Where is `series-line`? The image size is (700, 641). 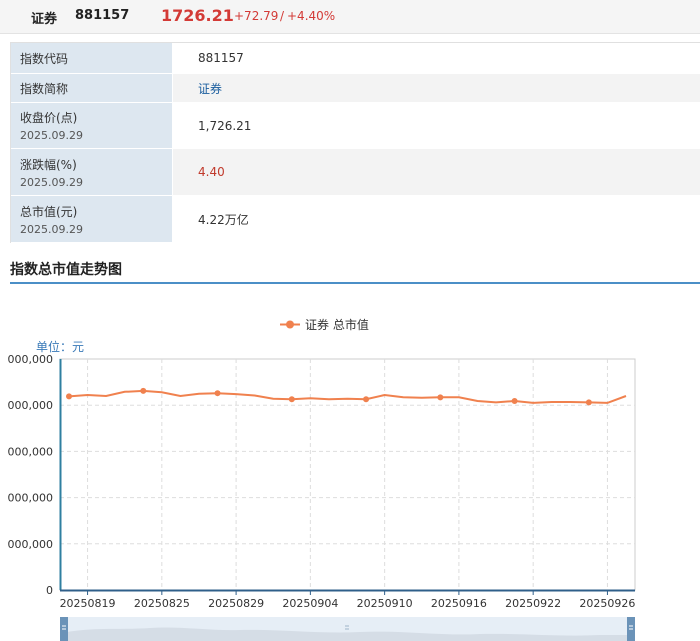 series-line is located at coordinates (347, 396).